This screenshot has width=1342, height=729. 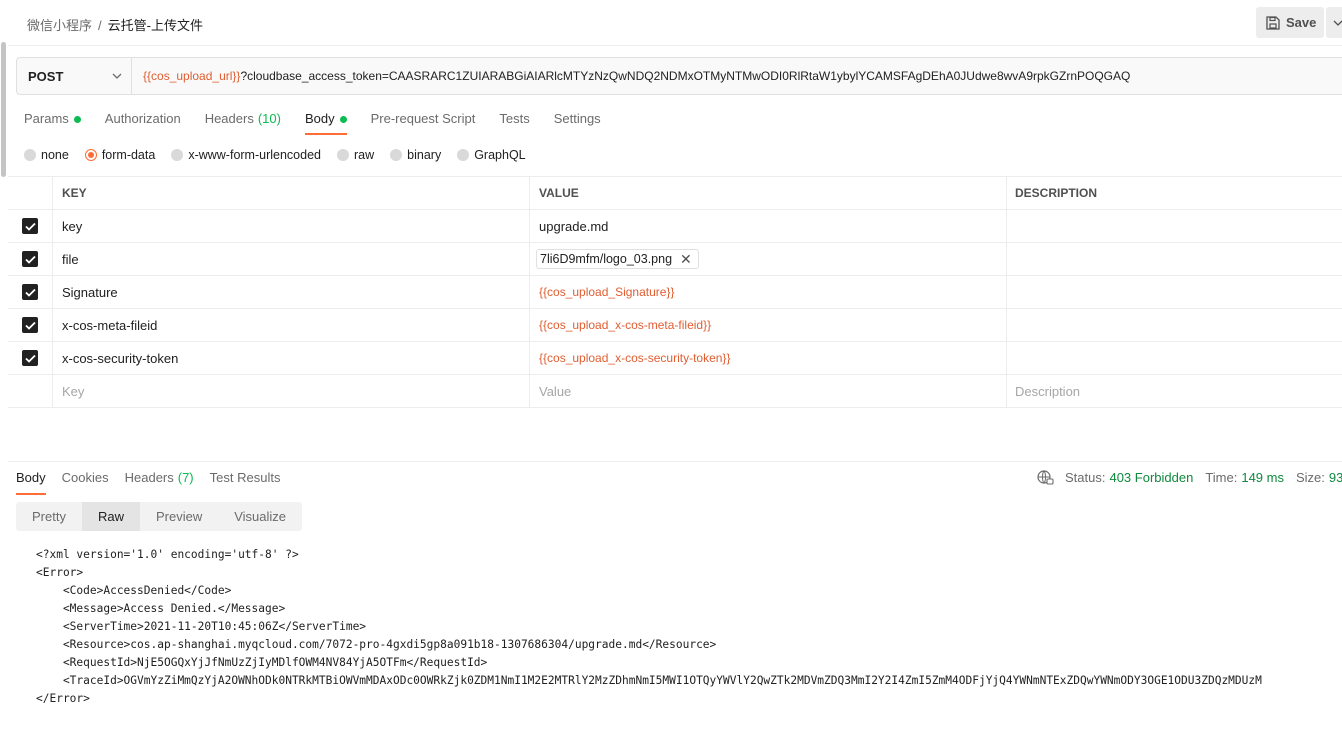 I want to click on row-value-variable: {{cos_upload_x-cos-security-token}}, so click(x=635, y=358).